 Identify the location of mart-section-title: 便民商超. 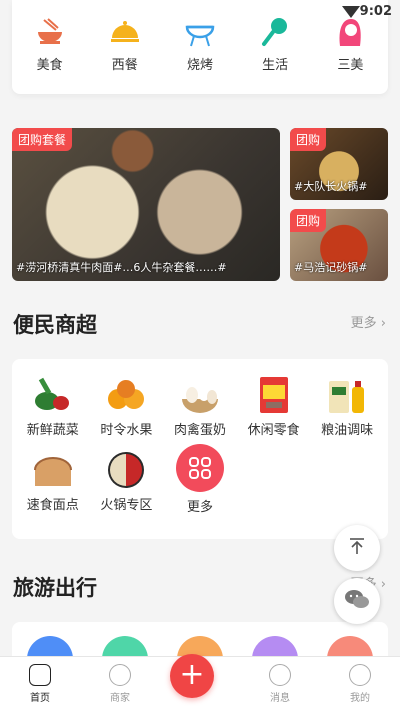
(55, 325).